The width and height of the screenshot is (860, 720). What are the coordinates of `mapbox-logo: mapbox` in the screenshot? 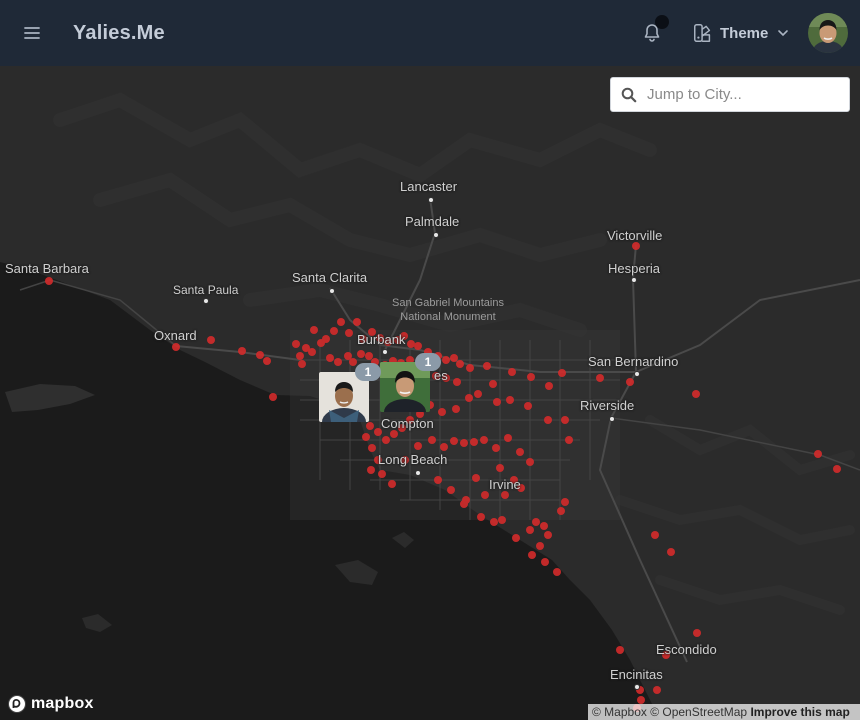 It's located at (50, 704).